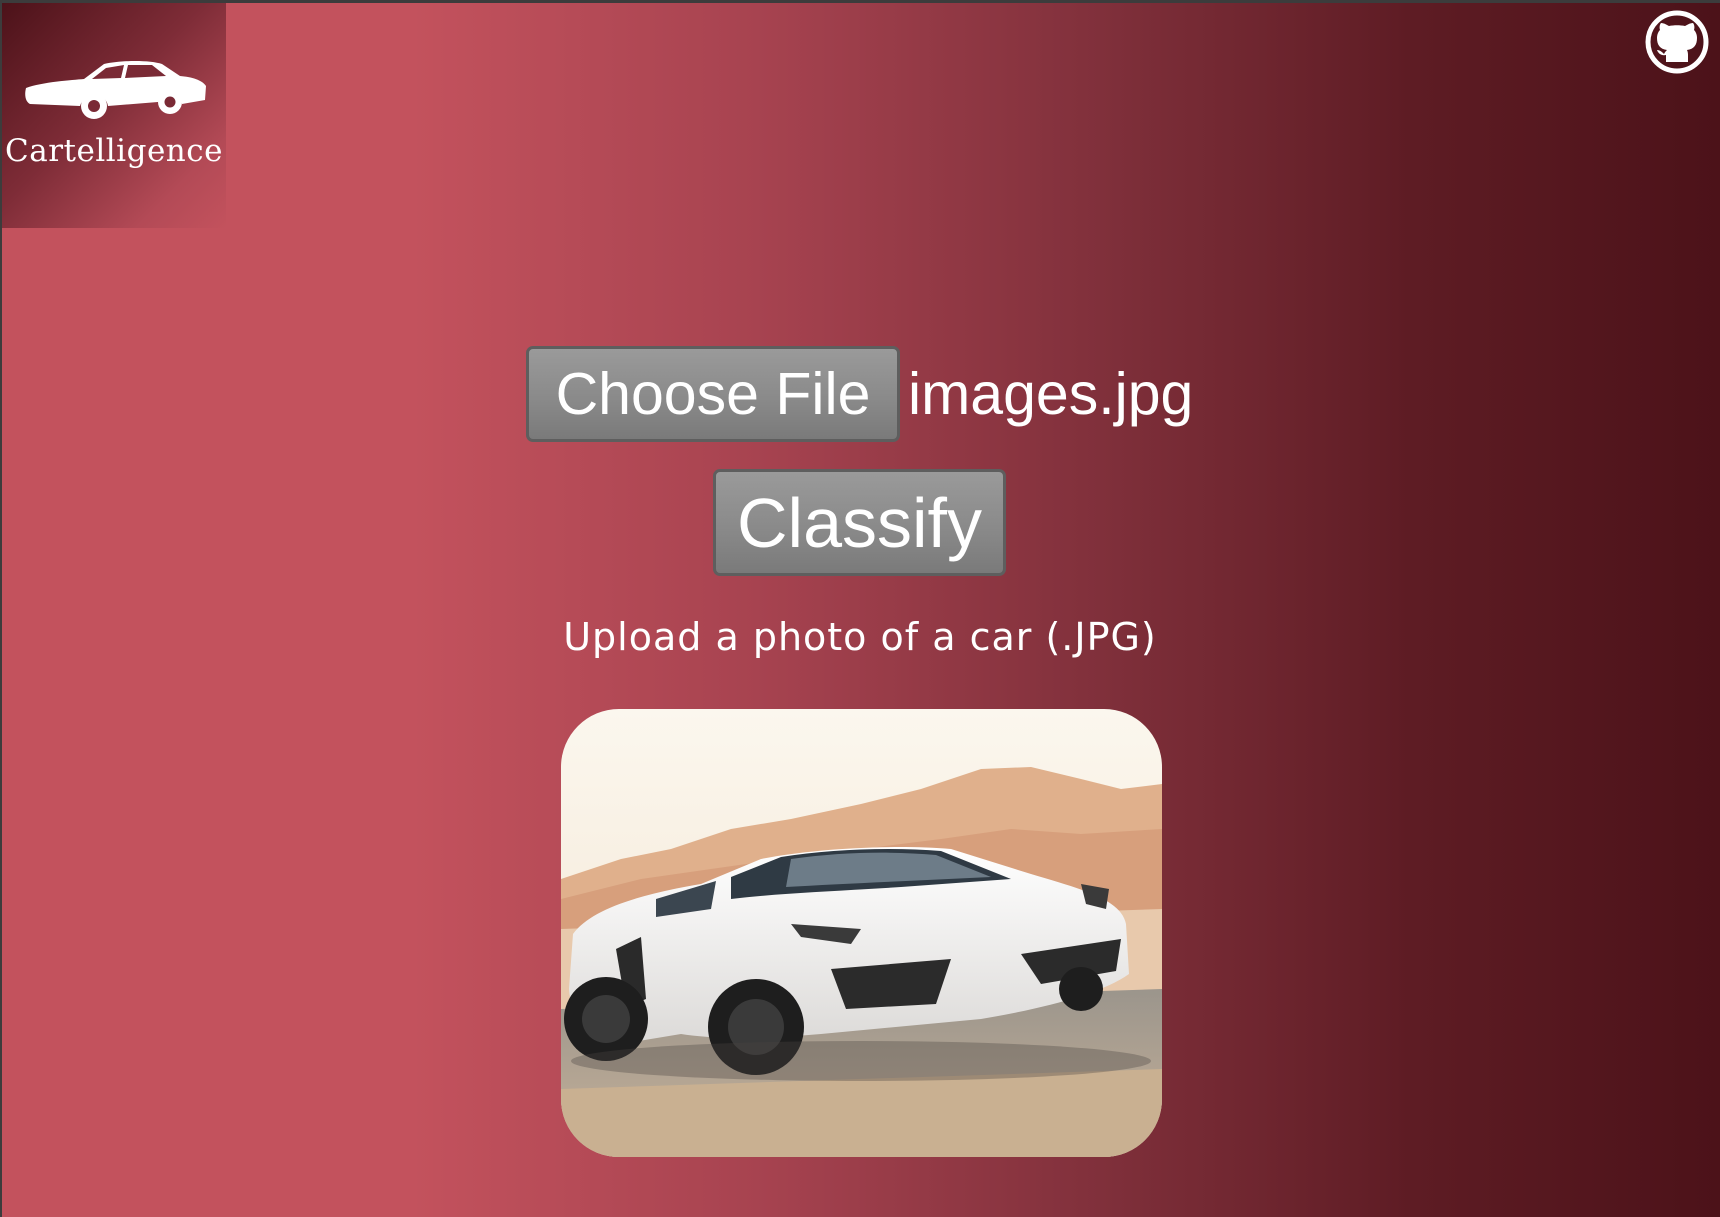 This screenshot has width=1720, height=1217. I want to click on car-silhouette-icon, so click(115, 90).